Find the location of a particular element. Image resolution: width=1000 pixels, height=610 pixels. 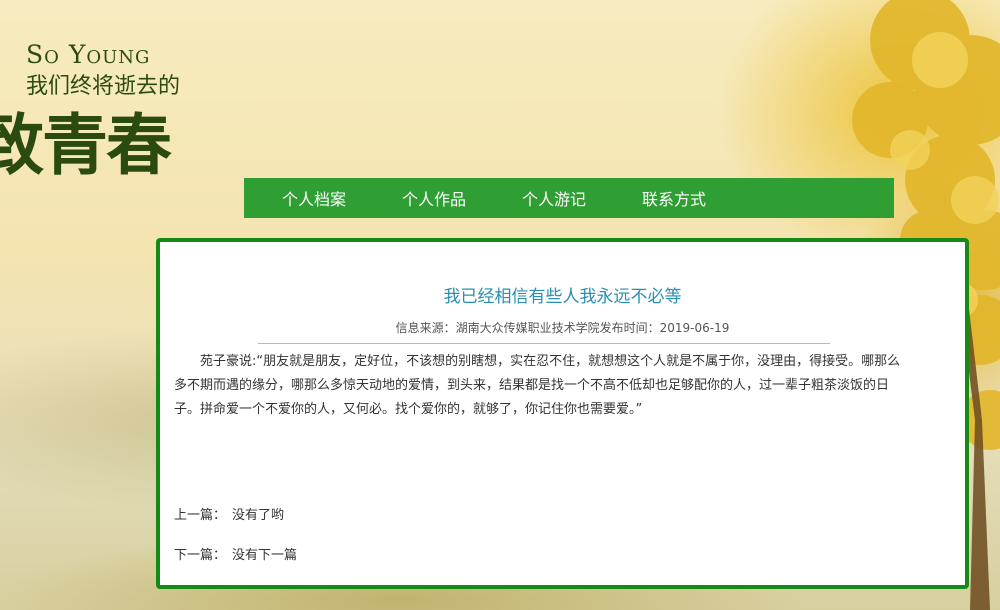

nav-item-profile: 个人档案 is located at coordinates (314, 198).